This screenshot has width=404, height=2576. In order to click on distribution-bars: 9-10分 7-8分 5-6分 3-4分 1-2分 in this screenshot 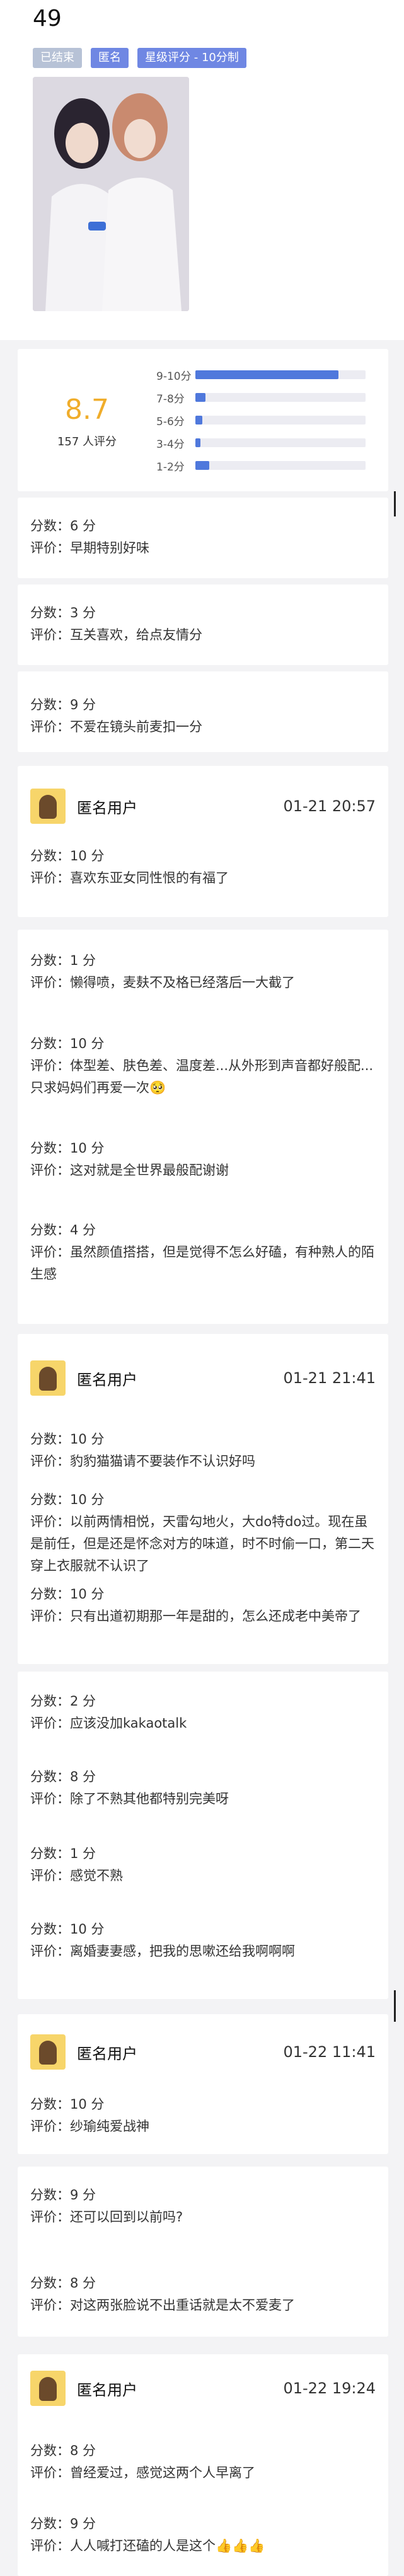, I will do `click(272, 420)`.